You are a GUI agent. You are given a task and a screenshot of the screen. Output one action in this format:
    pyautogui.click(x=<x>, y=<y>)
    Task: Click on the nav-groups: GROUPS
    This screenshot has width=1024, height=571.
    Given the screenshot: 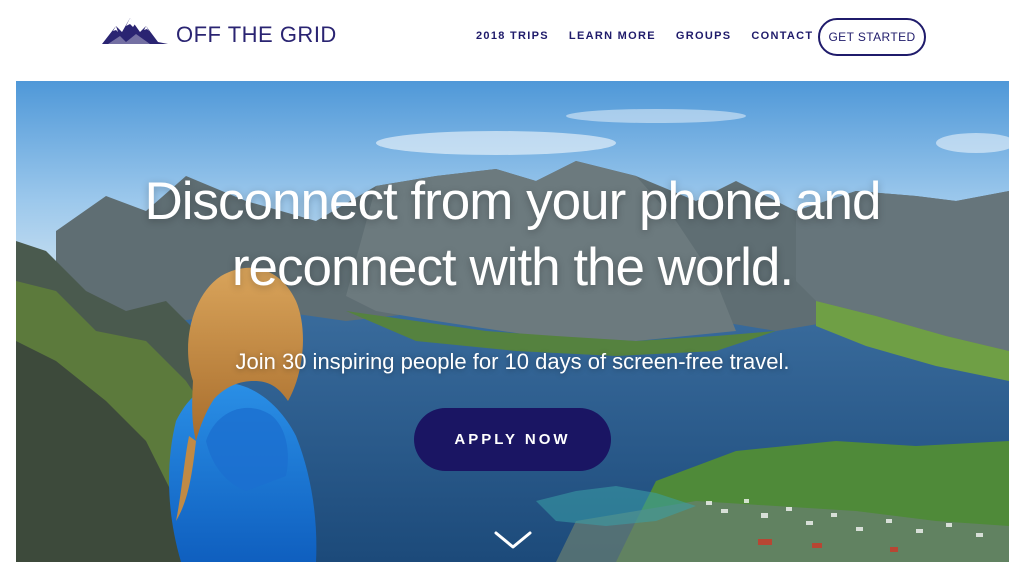 What is the action you would take?
    pyautogui.click(x=703, y=36)
    